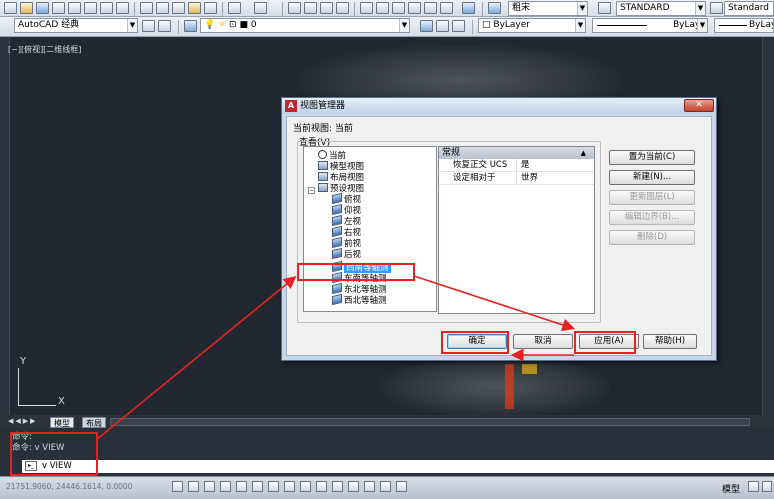 The height and width of the screenshot is (499, 774). What do you see at coordinates (494, 303) in the screenshot?
I see `arrow-to-apply` at bounding box center [494, 303].